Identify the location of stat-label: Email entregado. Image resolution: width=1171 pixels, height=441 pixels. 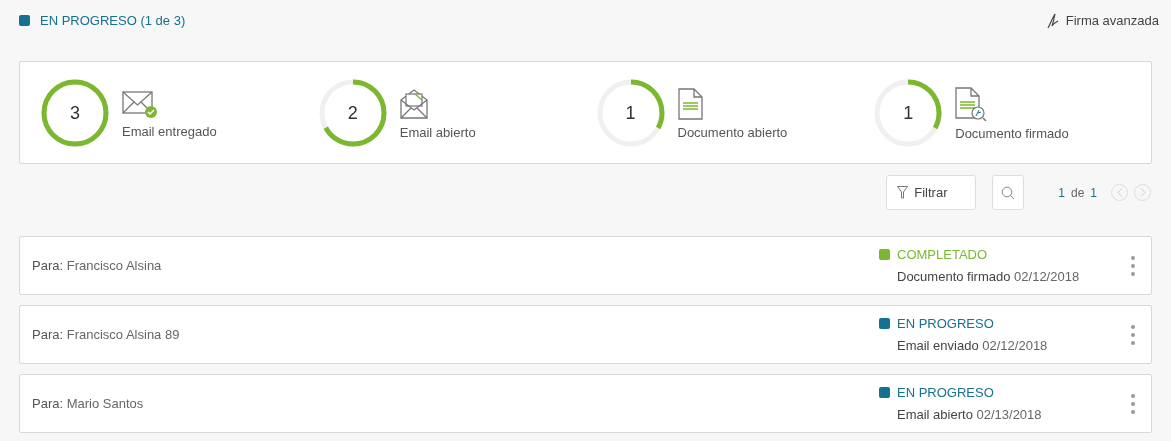
(169, 132).